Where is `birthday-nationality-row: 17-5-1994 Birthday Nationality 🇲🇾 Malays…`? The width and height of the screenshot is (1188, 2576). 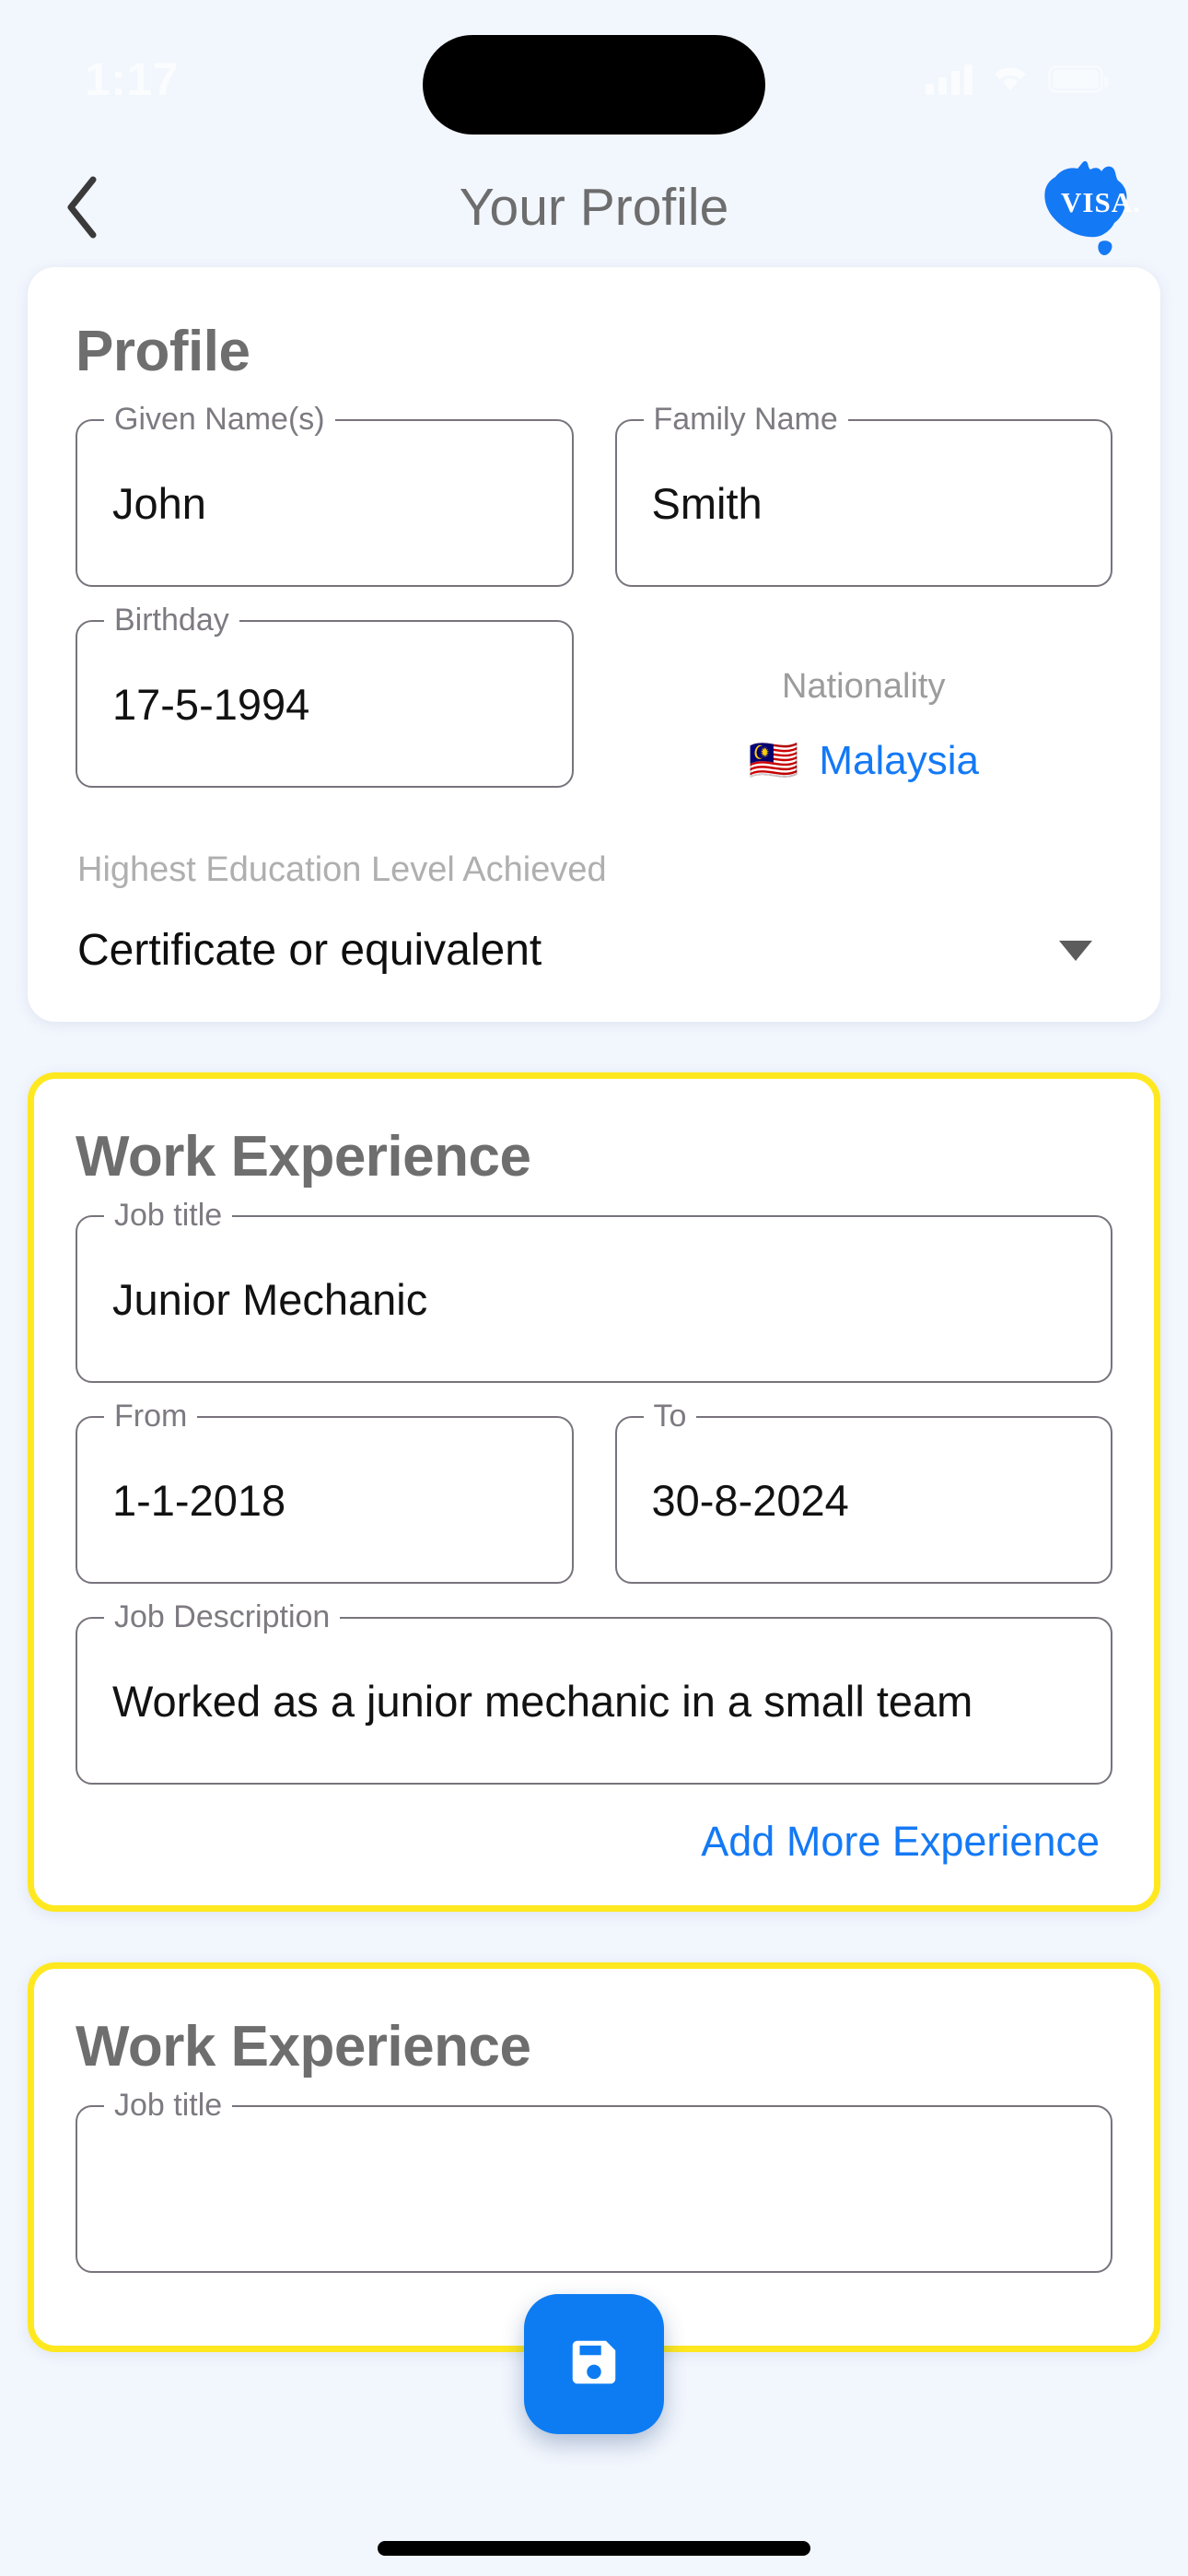
birthday-nationality-row: 17-5-1994 Birthday Nationality 🇲🇾 Malays… is located at coordinates (594, 711).